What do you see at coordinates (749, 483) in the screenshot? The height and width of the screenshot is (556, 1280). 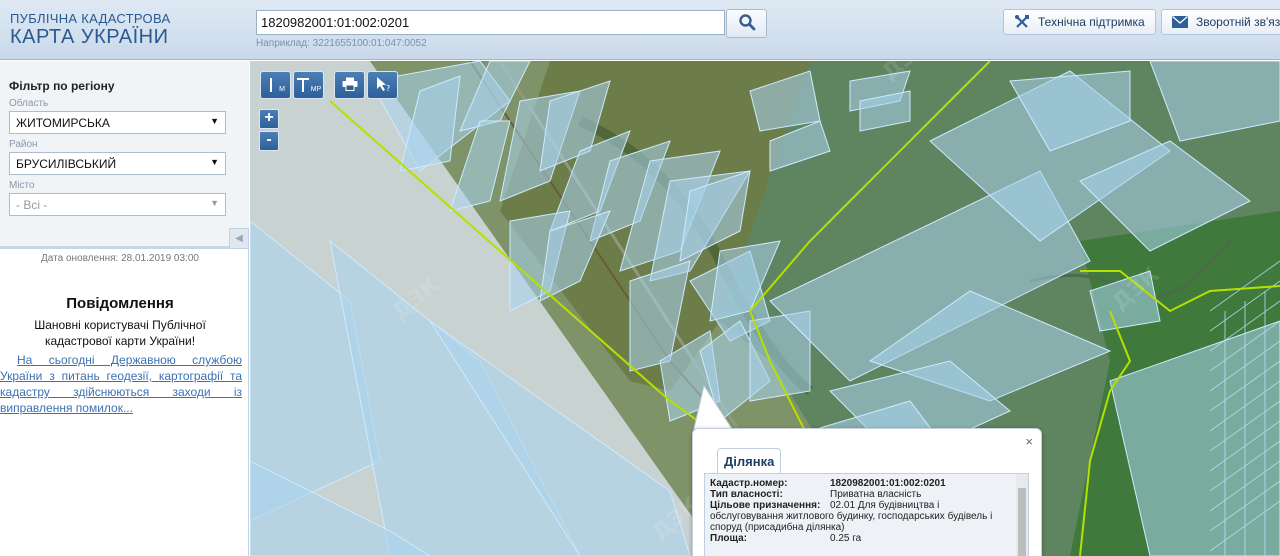 I see `cadastral-key: Кадастр.номер:` at bounding box center [749, 483].